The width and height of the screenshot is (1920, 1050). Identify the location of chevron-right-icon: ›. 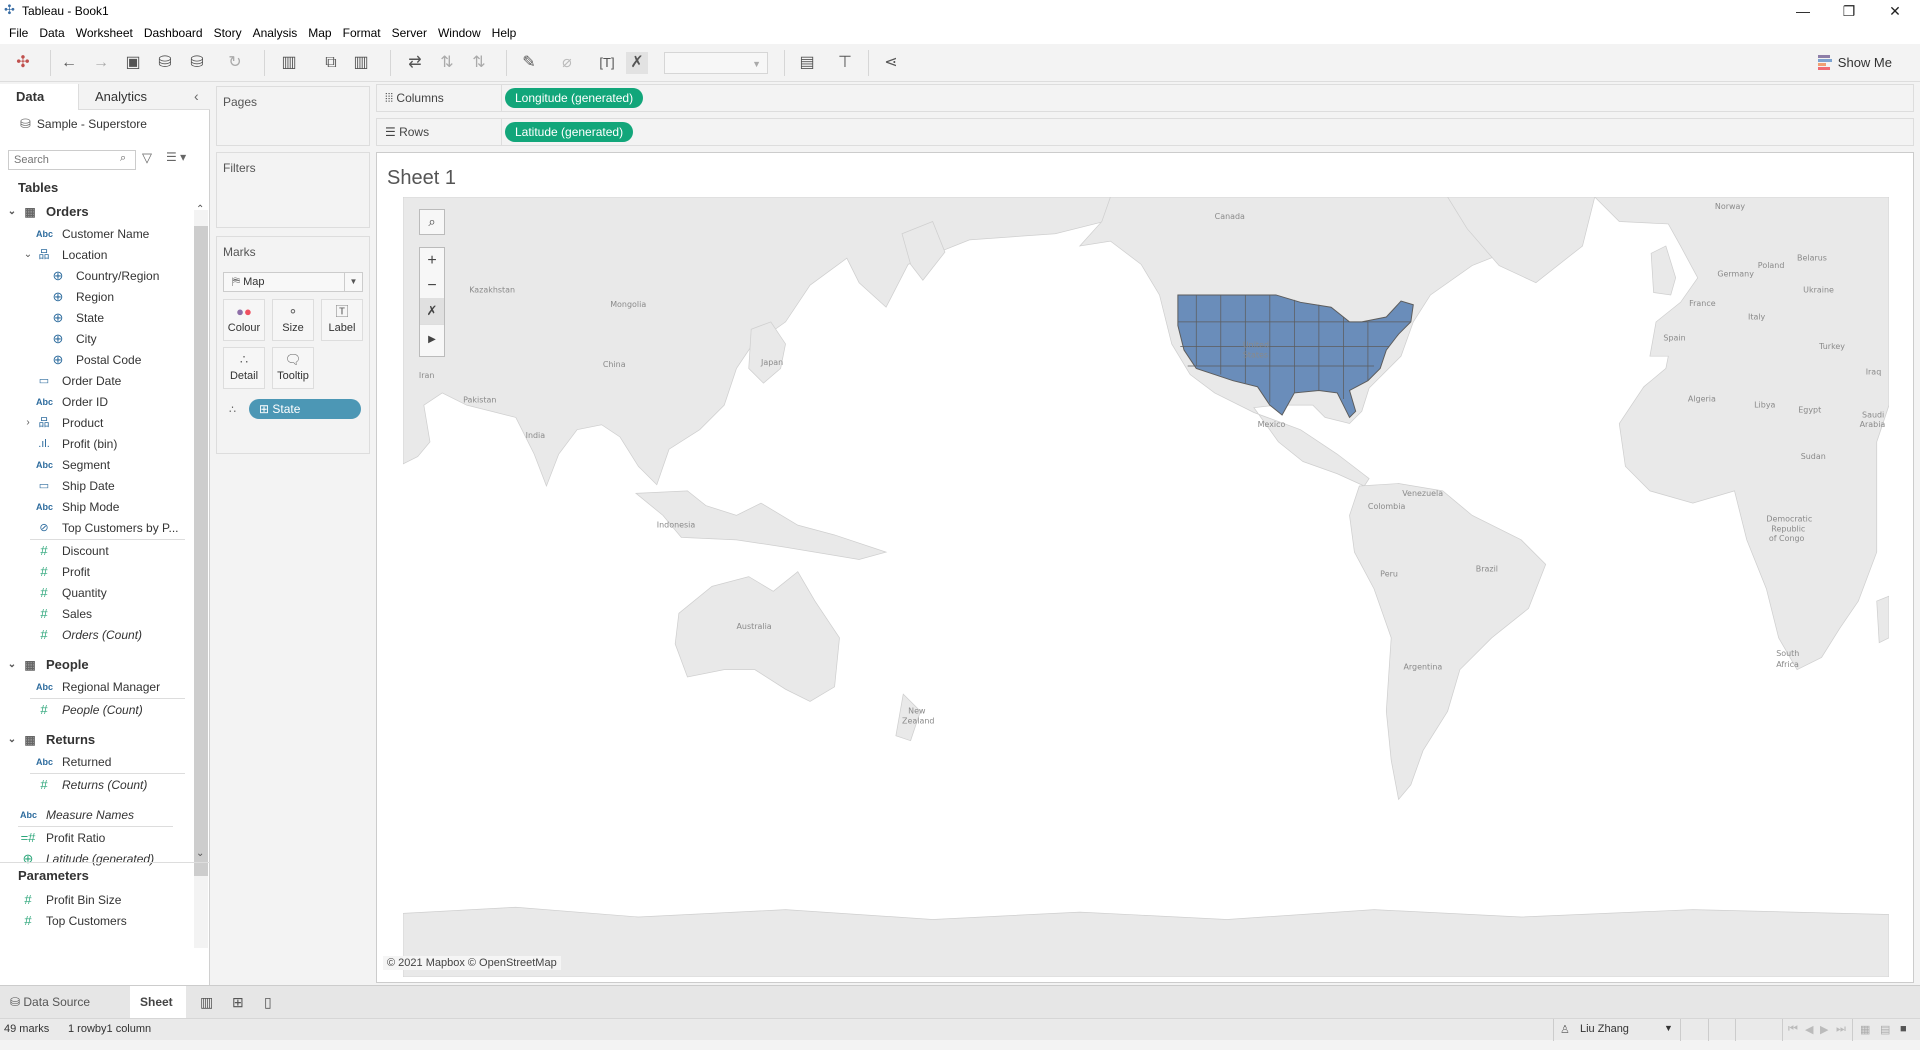
(28, 423).